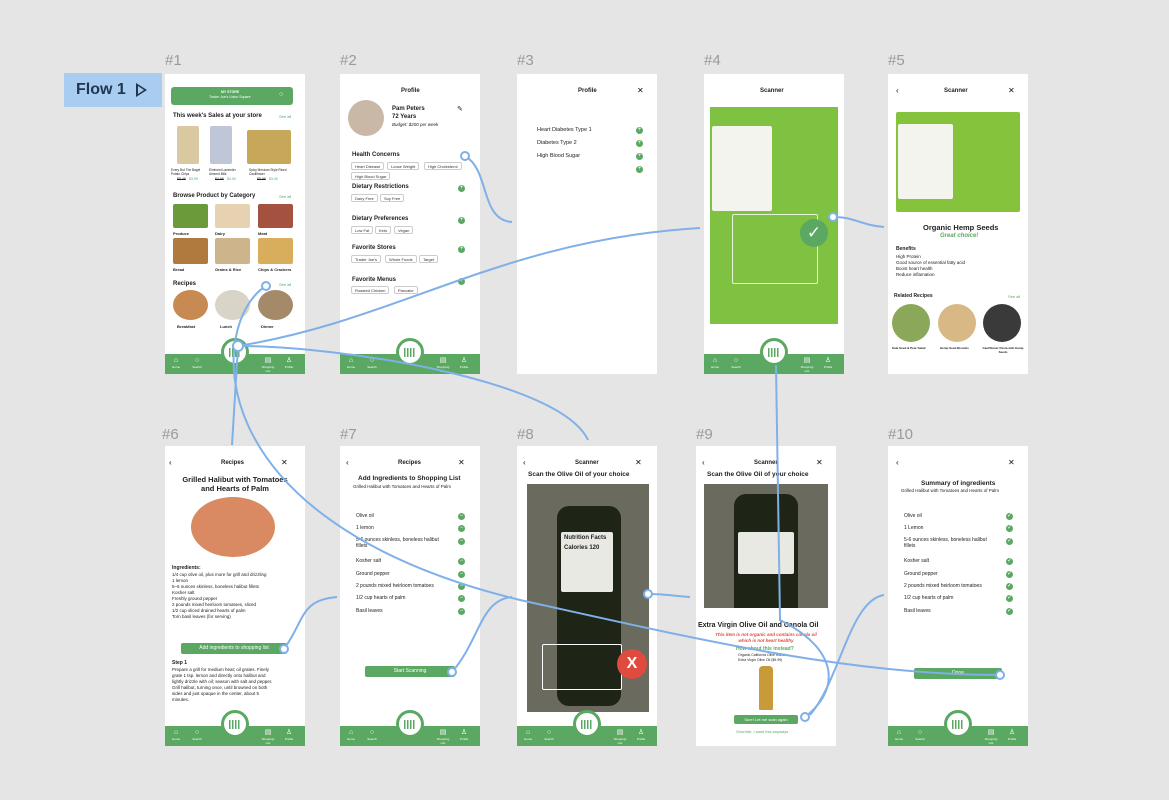 This screenshot has height=800, width=1169. What do you see at coordinates (190, 216) in the screenshot?
I see `category-produce-image` at bounding box center [190, 216].